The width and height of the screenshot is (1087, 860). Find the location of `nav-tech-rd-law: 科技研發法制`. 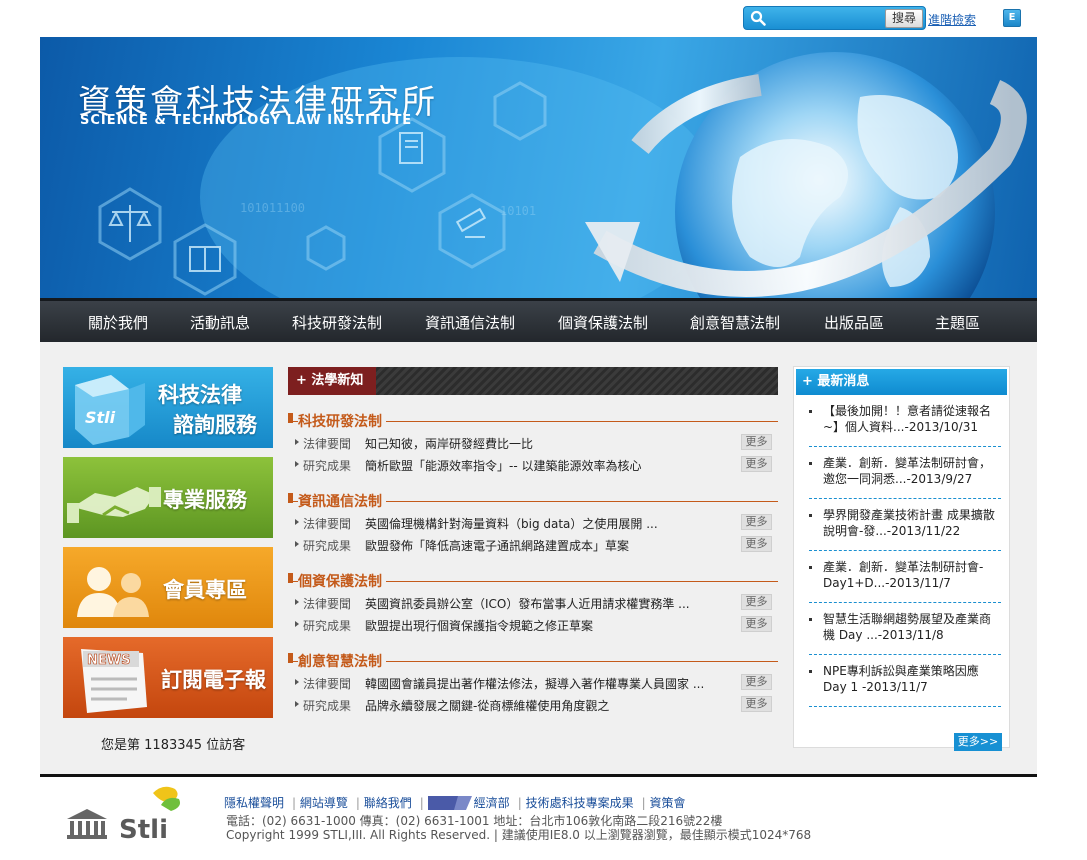

nav-tech-rd-law: 科技研發法制 is located at coordinates (337, 322).